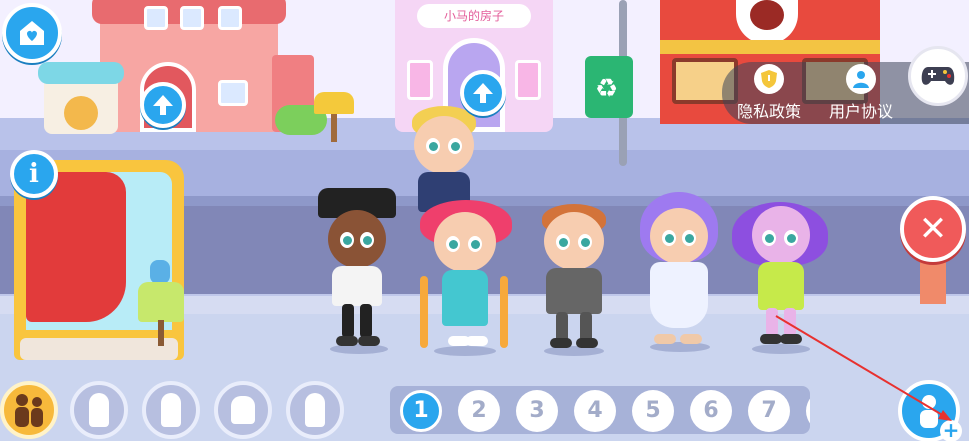  I want to click on person-icon, so click(929, 411).